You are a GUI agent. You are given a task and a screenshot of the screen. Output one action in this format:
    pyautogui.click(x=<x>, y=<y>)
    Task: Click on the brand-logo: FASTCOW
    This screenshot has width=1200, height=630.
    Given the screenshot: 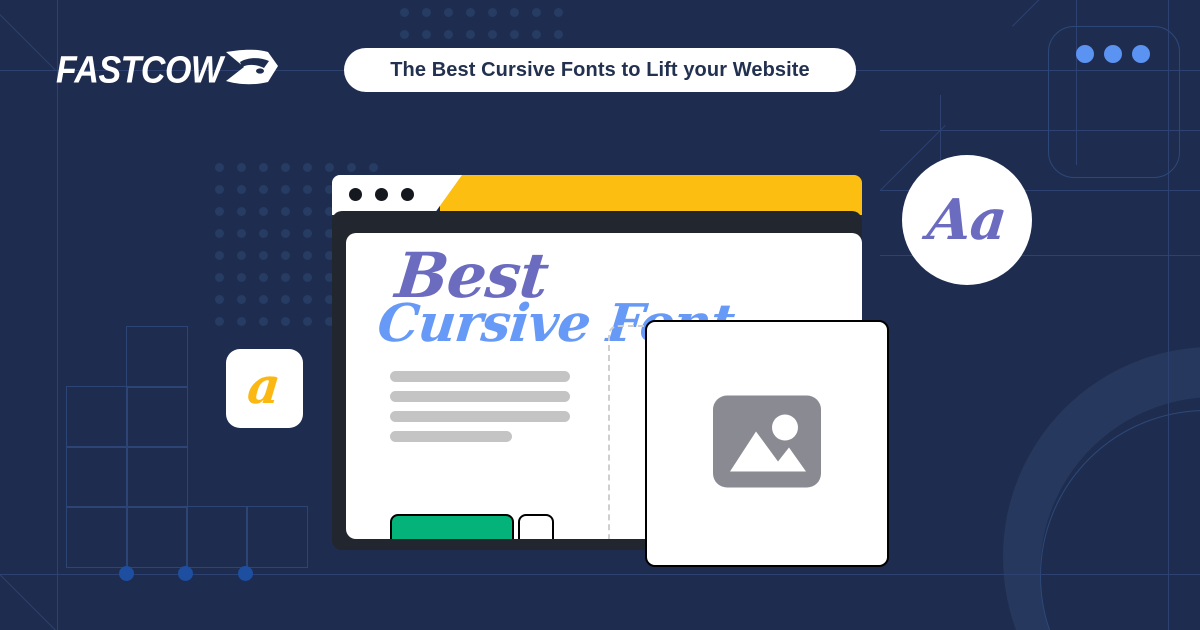 What is the action you would take?
    pyautogui.click(x=168, y=70)
    